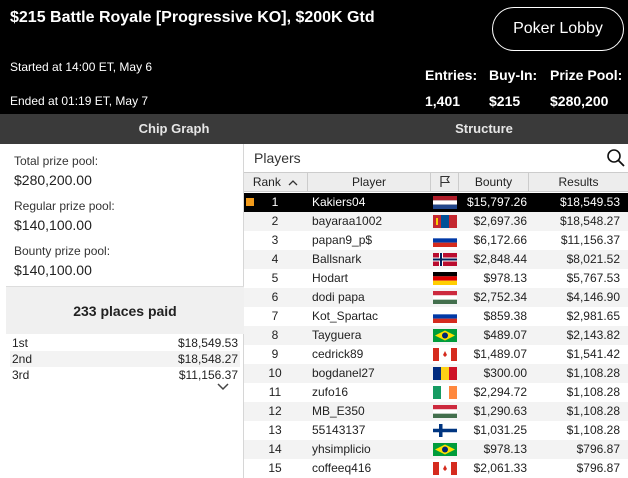 The image size is (628, 478). Describe the element at coordinates (451, 75) in the screenshot. I see `entries-label: Entries:` at that location.